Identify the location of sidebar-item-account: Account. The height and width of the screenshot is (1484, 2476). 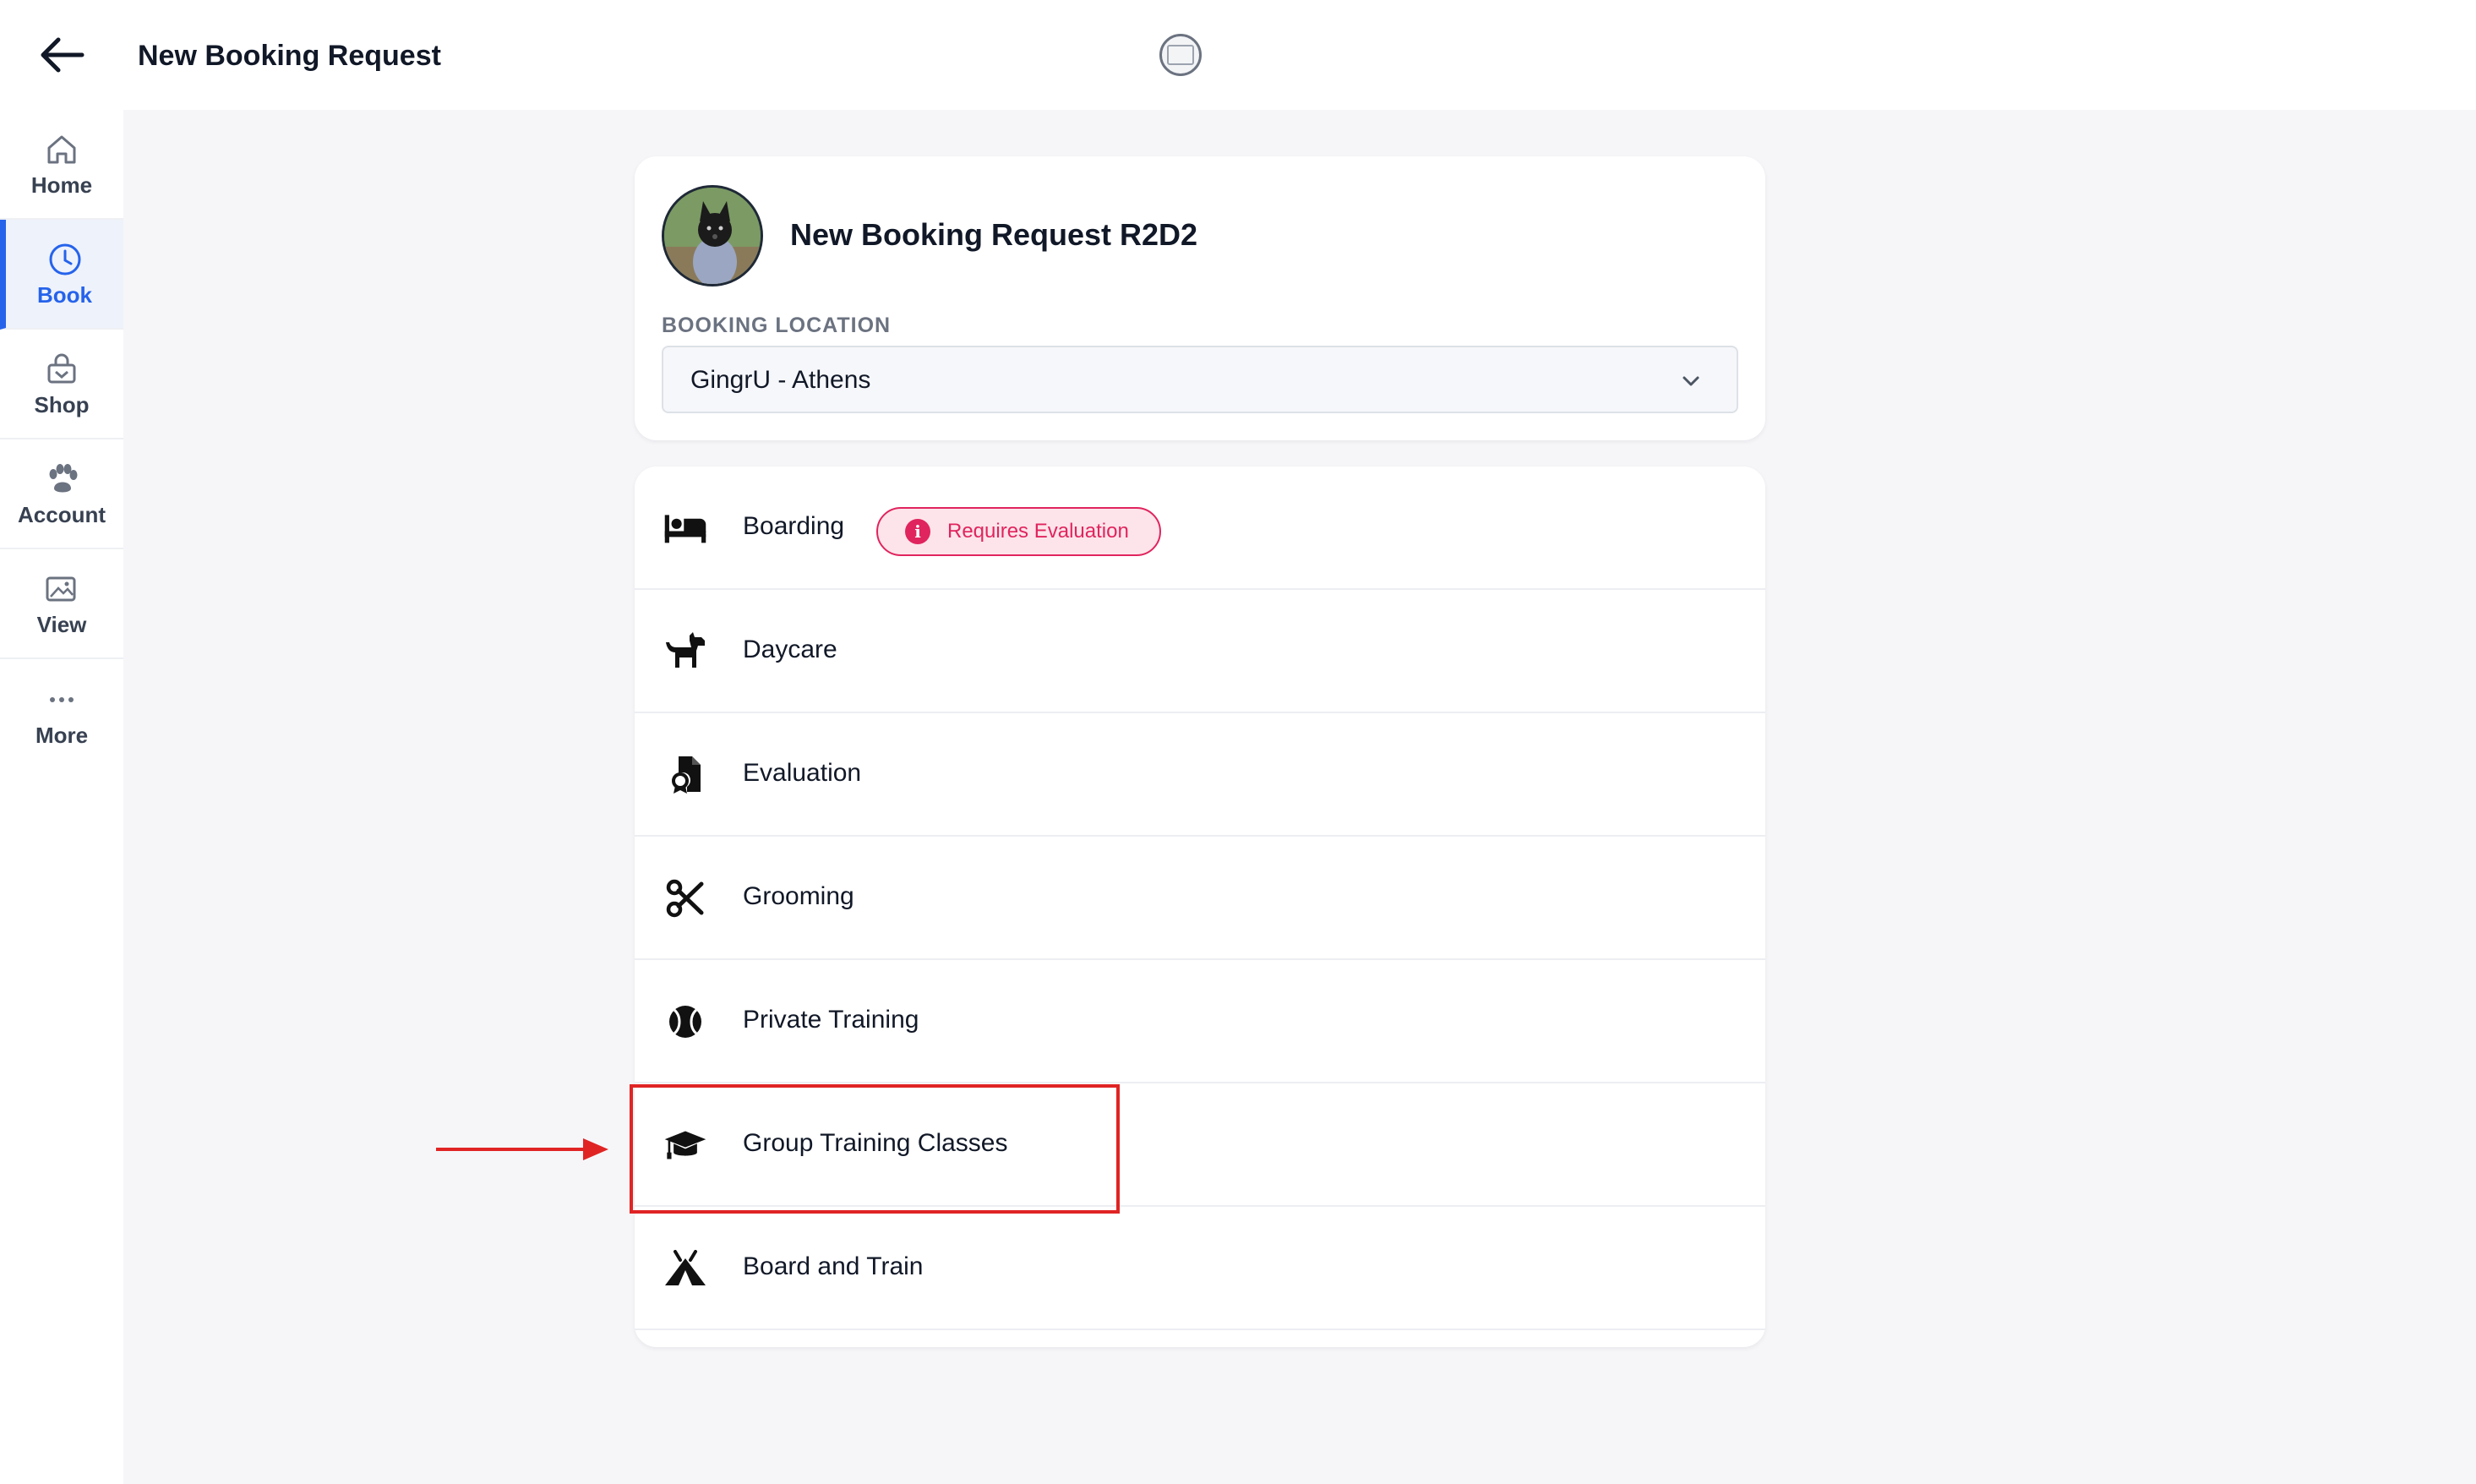
(61, 494).